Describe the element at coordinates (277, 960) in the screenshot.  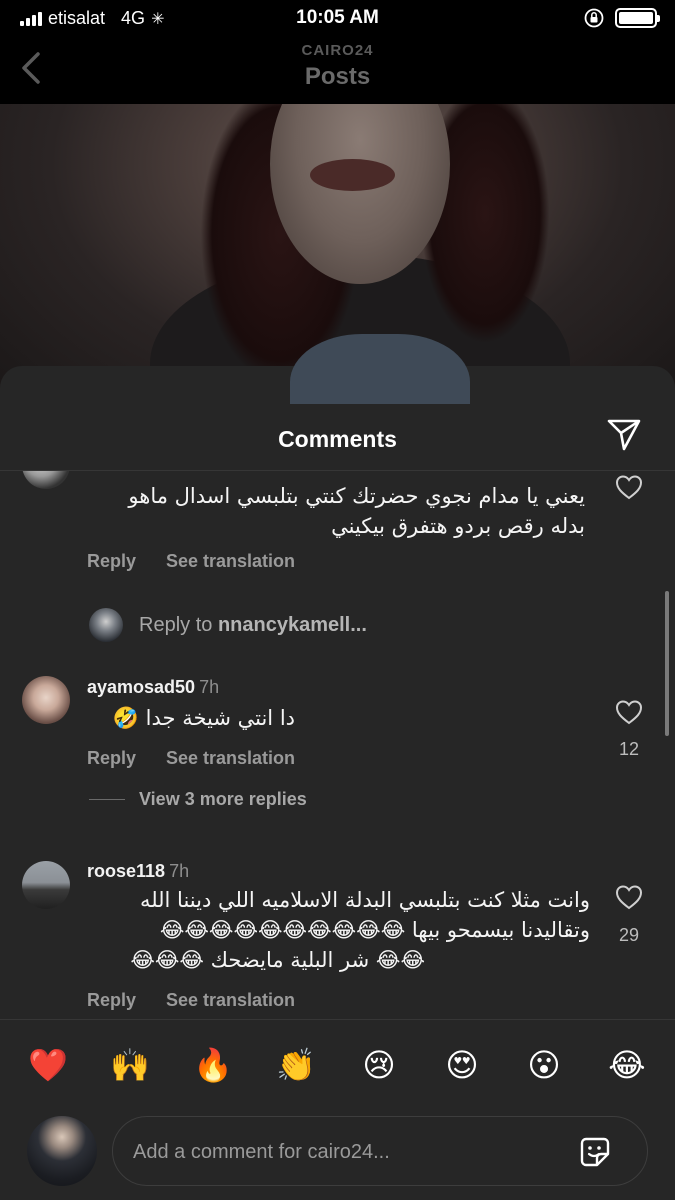
I see `comment-text: 😂😂 شر البلية مايضحك 😂😂😂` at that location.